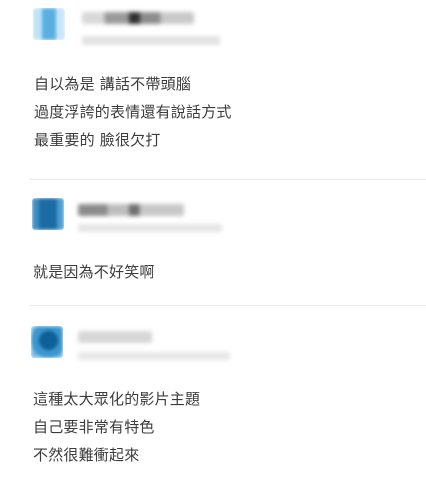 This screenshot has width=426, height=480. I want to click on comment-line: 自以為是 講話不帶頭腦, so click(112, 84).